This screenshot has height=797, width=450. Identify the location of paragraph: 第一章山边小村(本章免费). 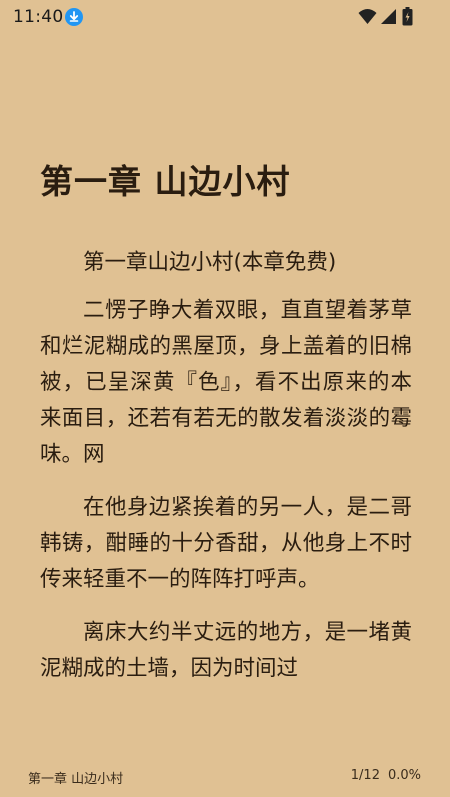
(210, 262).